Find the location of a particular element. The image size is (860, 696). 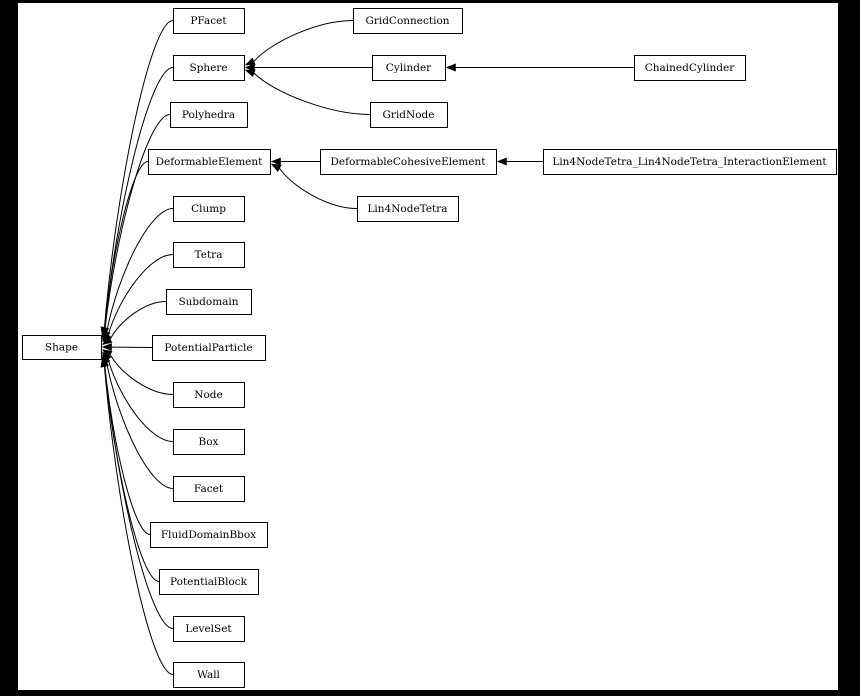

class-node-label: GridConnection is located at coordinates (407, 21).